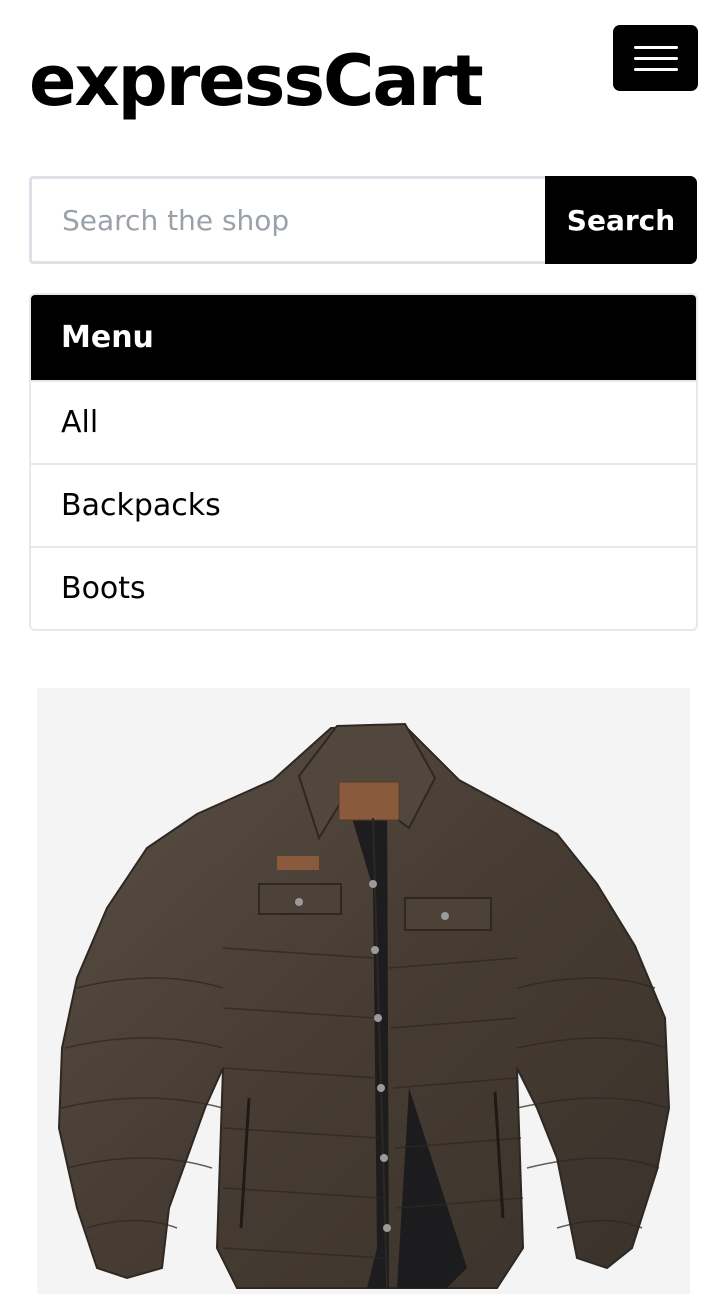 The image size is (728, 1294). Describe the element at coordinates (256, 81) in the screenshot. I see `brand-logo: expressCart` at that location.